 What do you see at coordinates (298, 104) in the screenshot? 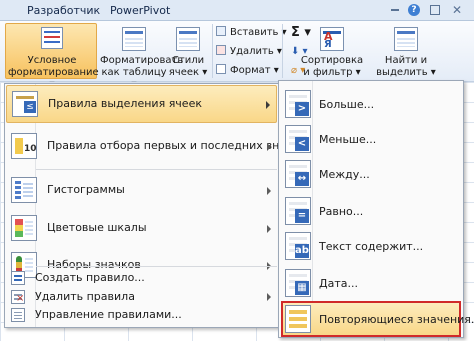
I see `greater-than-icon` at bounding box center [298, 104].